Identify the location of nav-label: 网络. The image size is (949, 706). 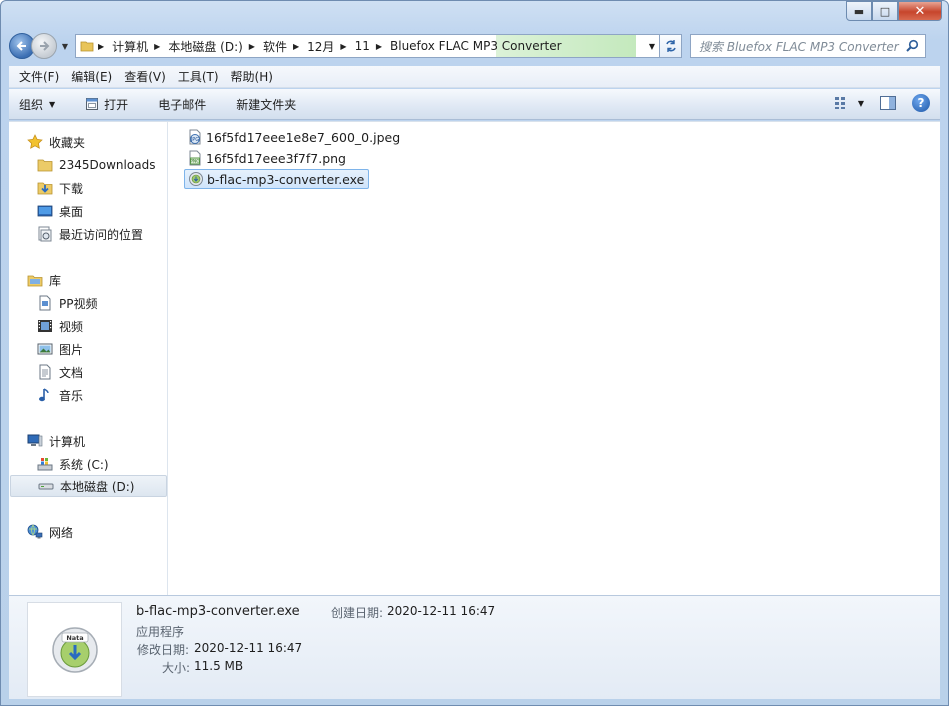
(61, 532).